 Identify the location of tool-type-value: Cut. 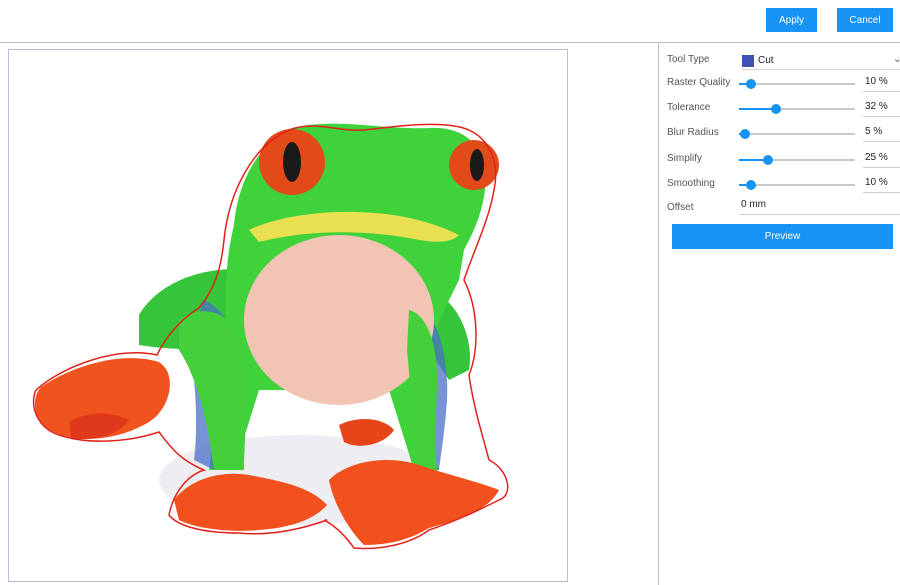
(766, 60).